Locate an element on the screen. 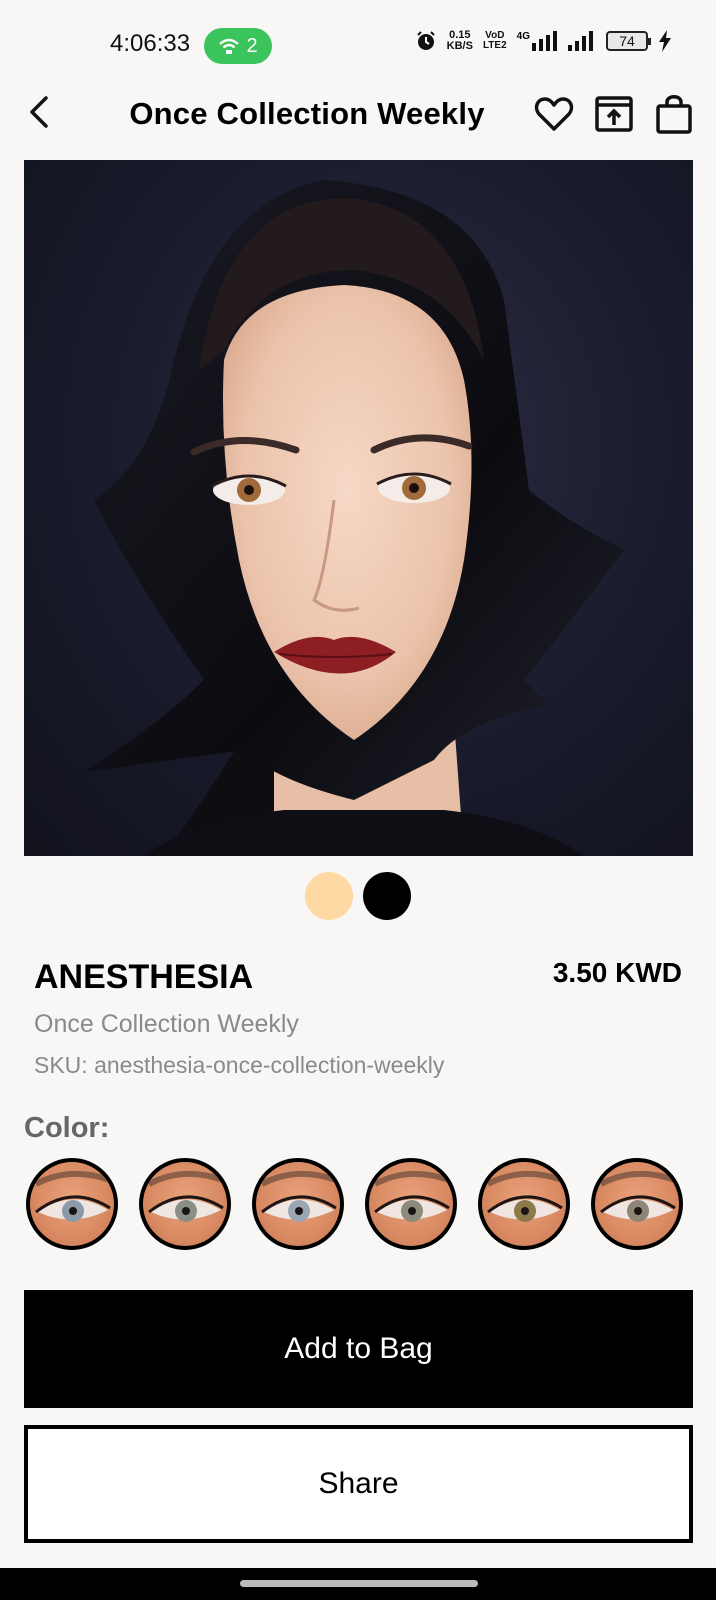  heart-icon is located at coordinates (554, 114).